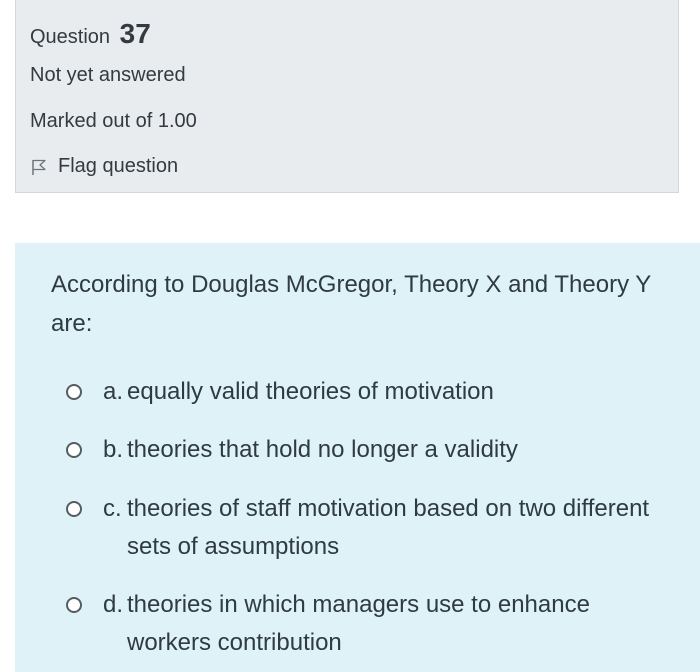  What do you see at coordinates (108, 75) in the screenshot?
I see `question-state: Not yet answered` at bounding box center [108, 75].